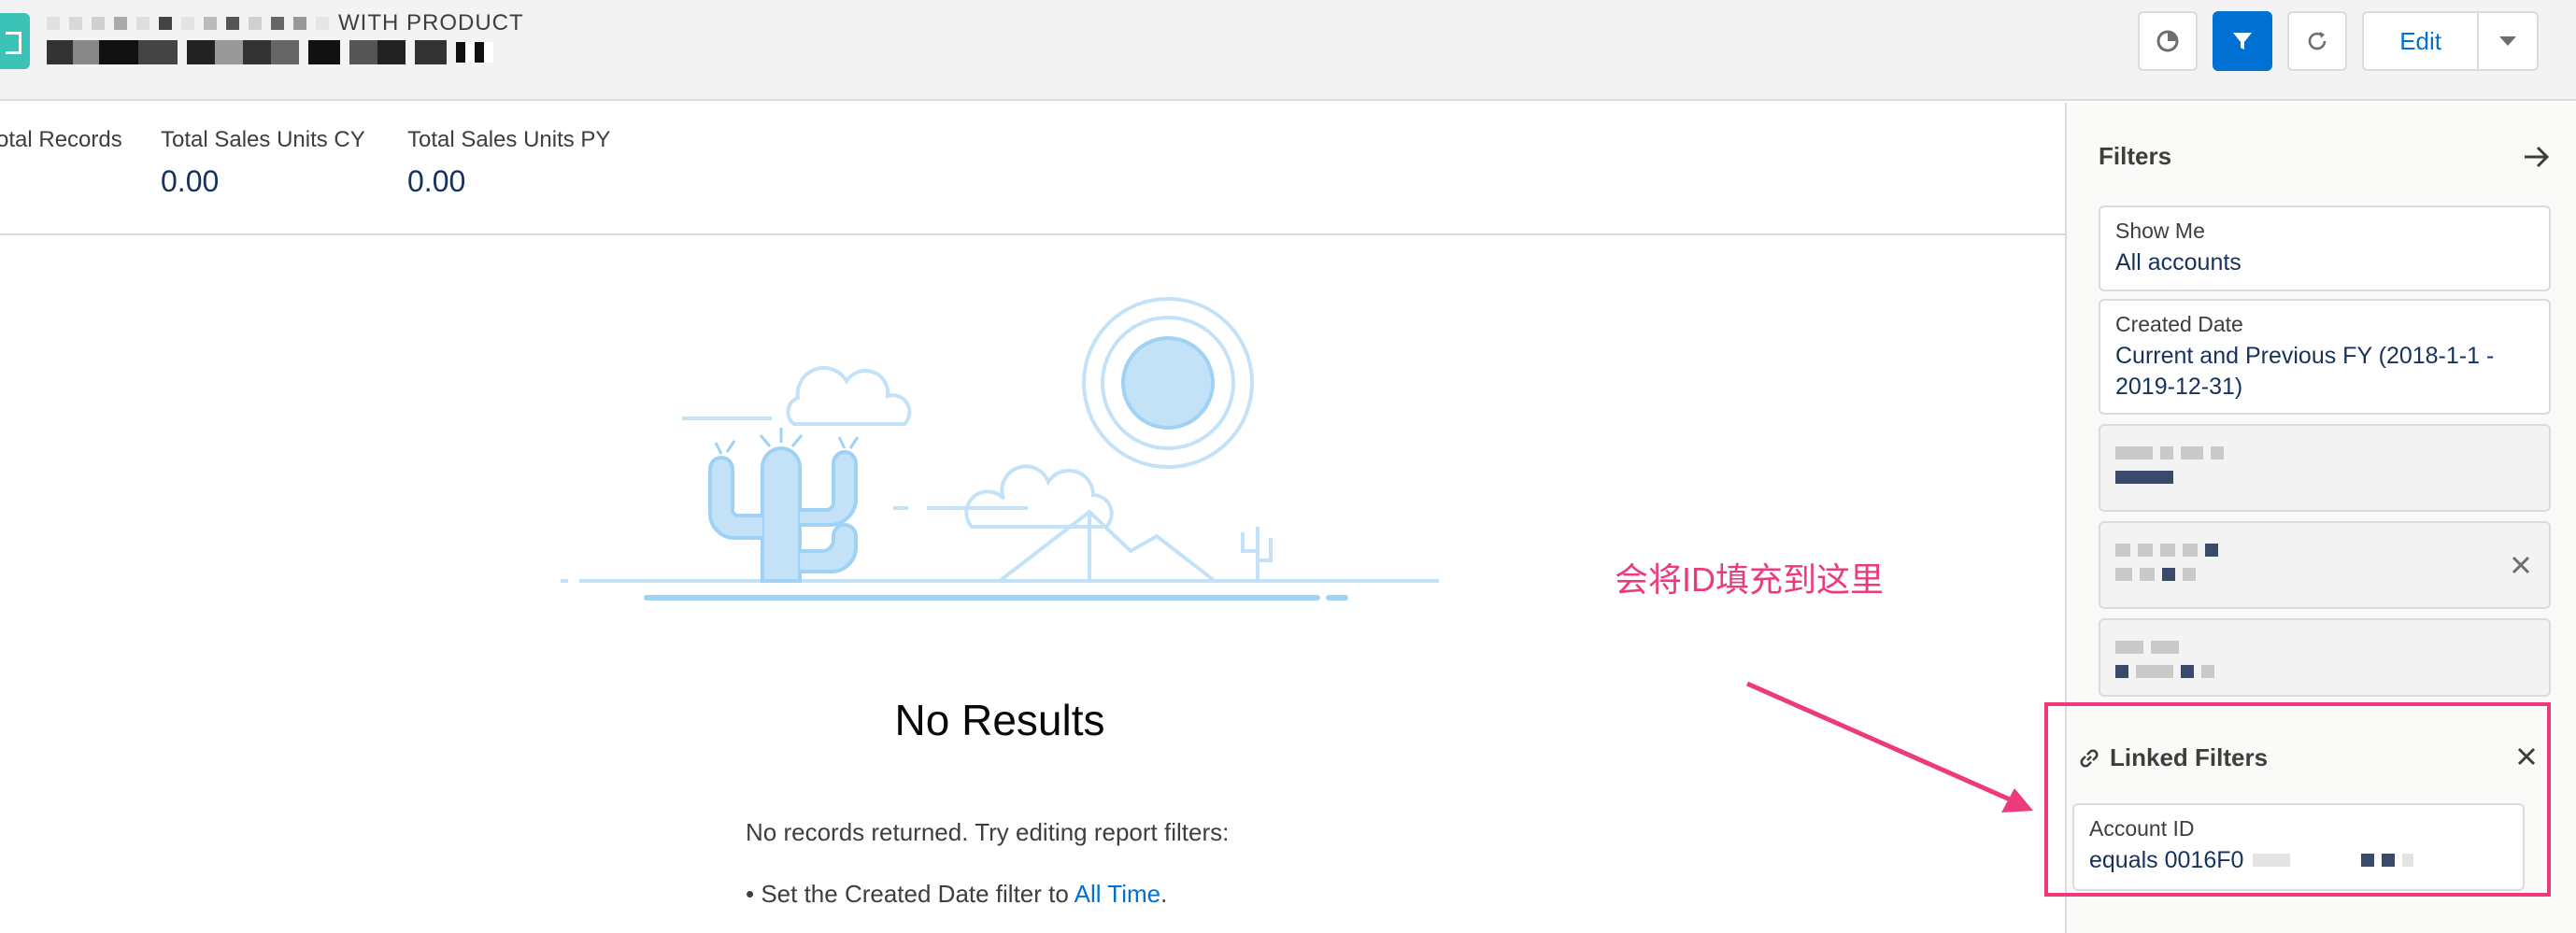 The height and width of the screenshot is (933, 2576). I want to click on metric-total-sales-units-py: Total Sales Units PY 0.00, so click(508, 163).